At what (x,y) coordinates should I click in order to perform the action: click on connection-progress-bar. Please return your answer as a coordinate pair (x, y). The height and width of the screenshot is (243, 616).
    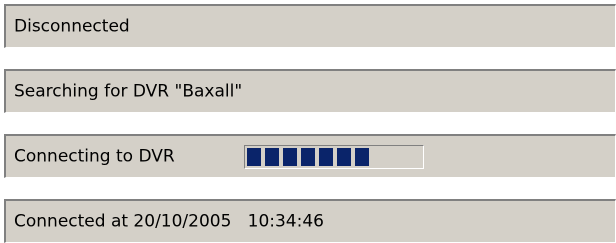
    Looking at the image, I should click on (334, 157).